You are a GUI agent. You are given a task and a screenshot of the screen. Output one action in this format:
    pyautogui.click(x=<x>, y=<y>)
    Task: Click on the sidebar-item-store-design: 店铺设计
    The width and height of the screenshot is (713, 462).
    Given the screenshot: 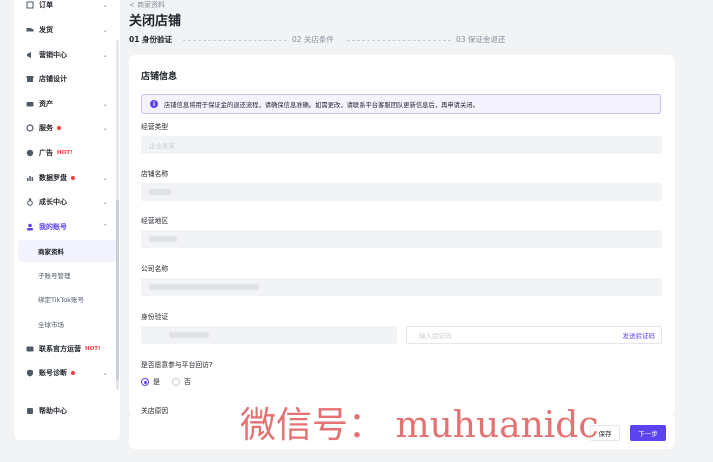 What is the action you would take?
    pyautogui.click(x=67, y=79)
    